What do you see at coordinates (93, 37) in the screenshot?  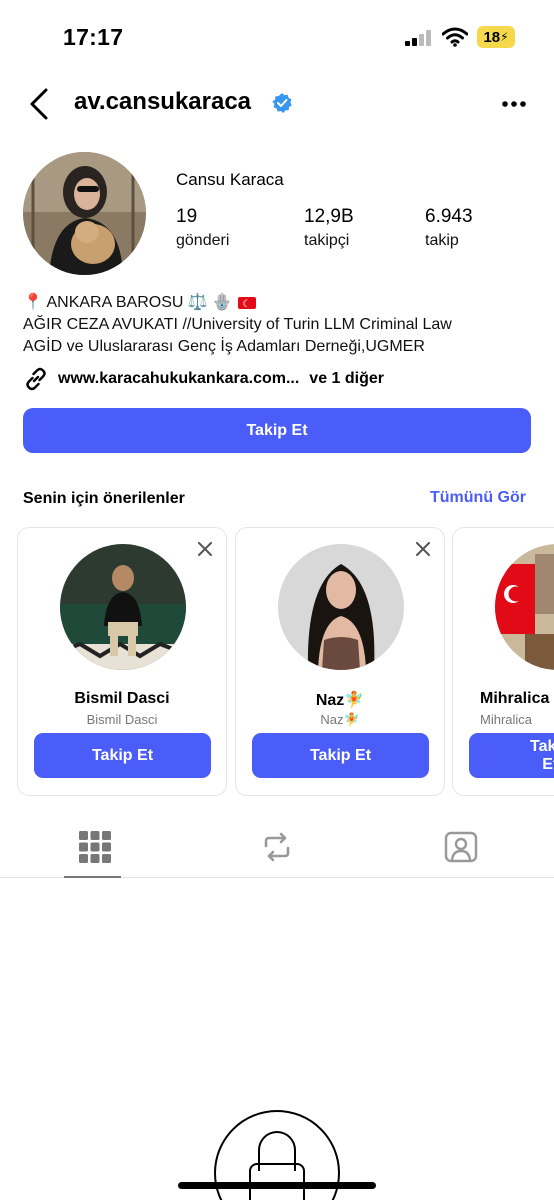 I see `status-time: 17:17` at bounding box center [93, 37].